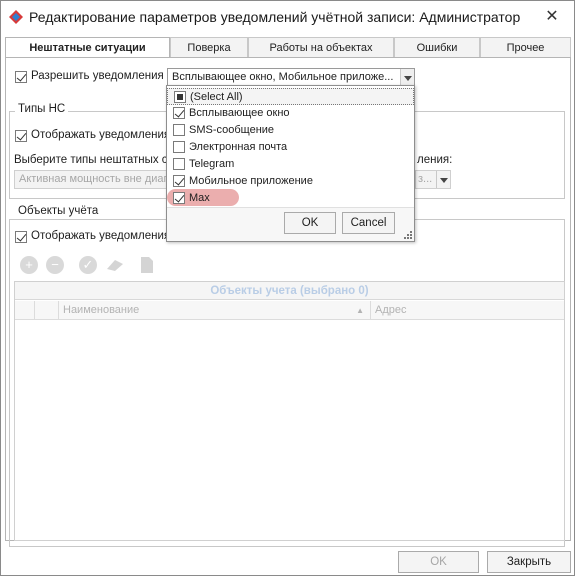  I want to click on footer-close-button: Закрыть, so click(529, 562).